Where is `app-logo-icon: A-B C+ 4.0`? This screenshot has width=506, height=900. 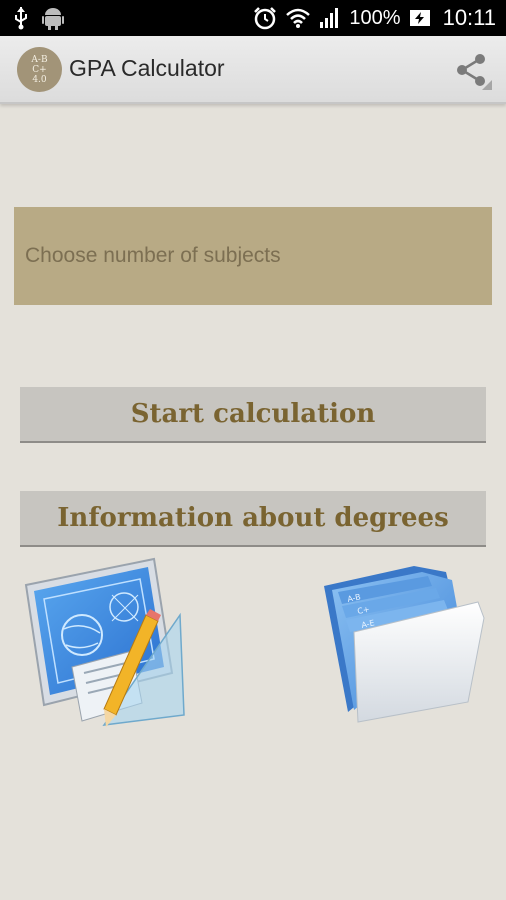
app-logo-icon: A-B C+ 4.0 is located at coordinates (39, 69).